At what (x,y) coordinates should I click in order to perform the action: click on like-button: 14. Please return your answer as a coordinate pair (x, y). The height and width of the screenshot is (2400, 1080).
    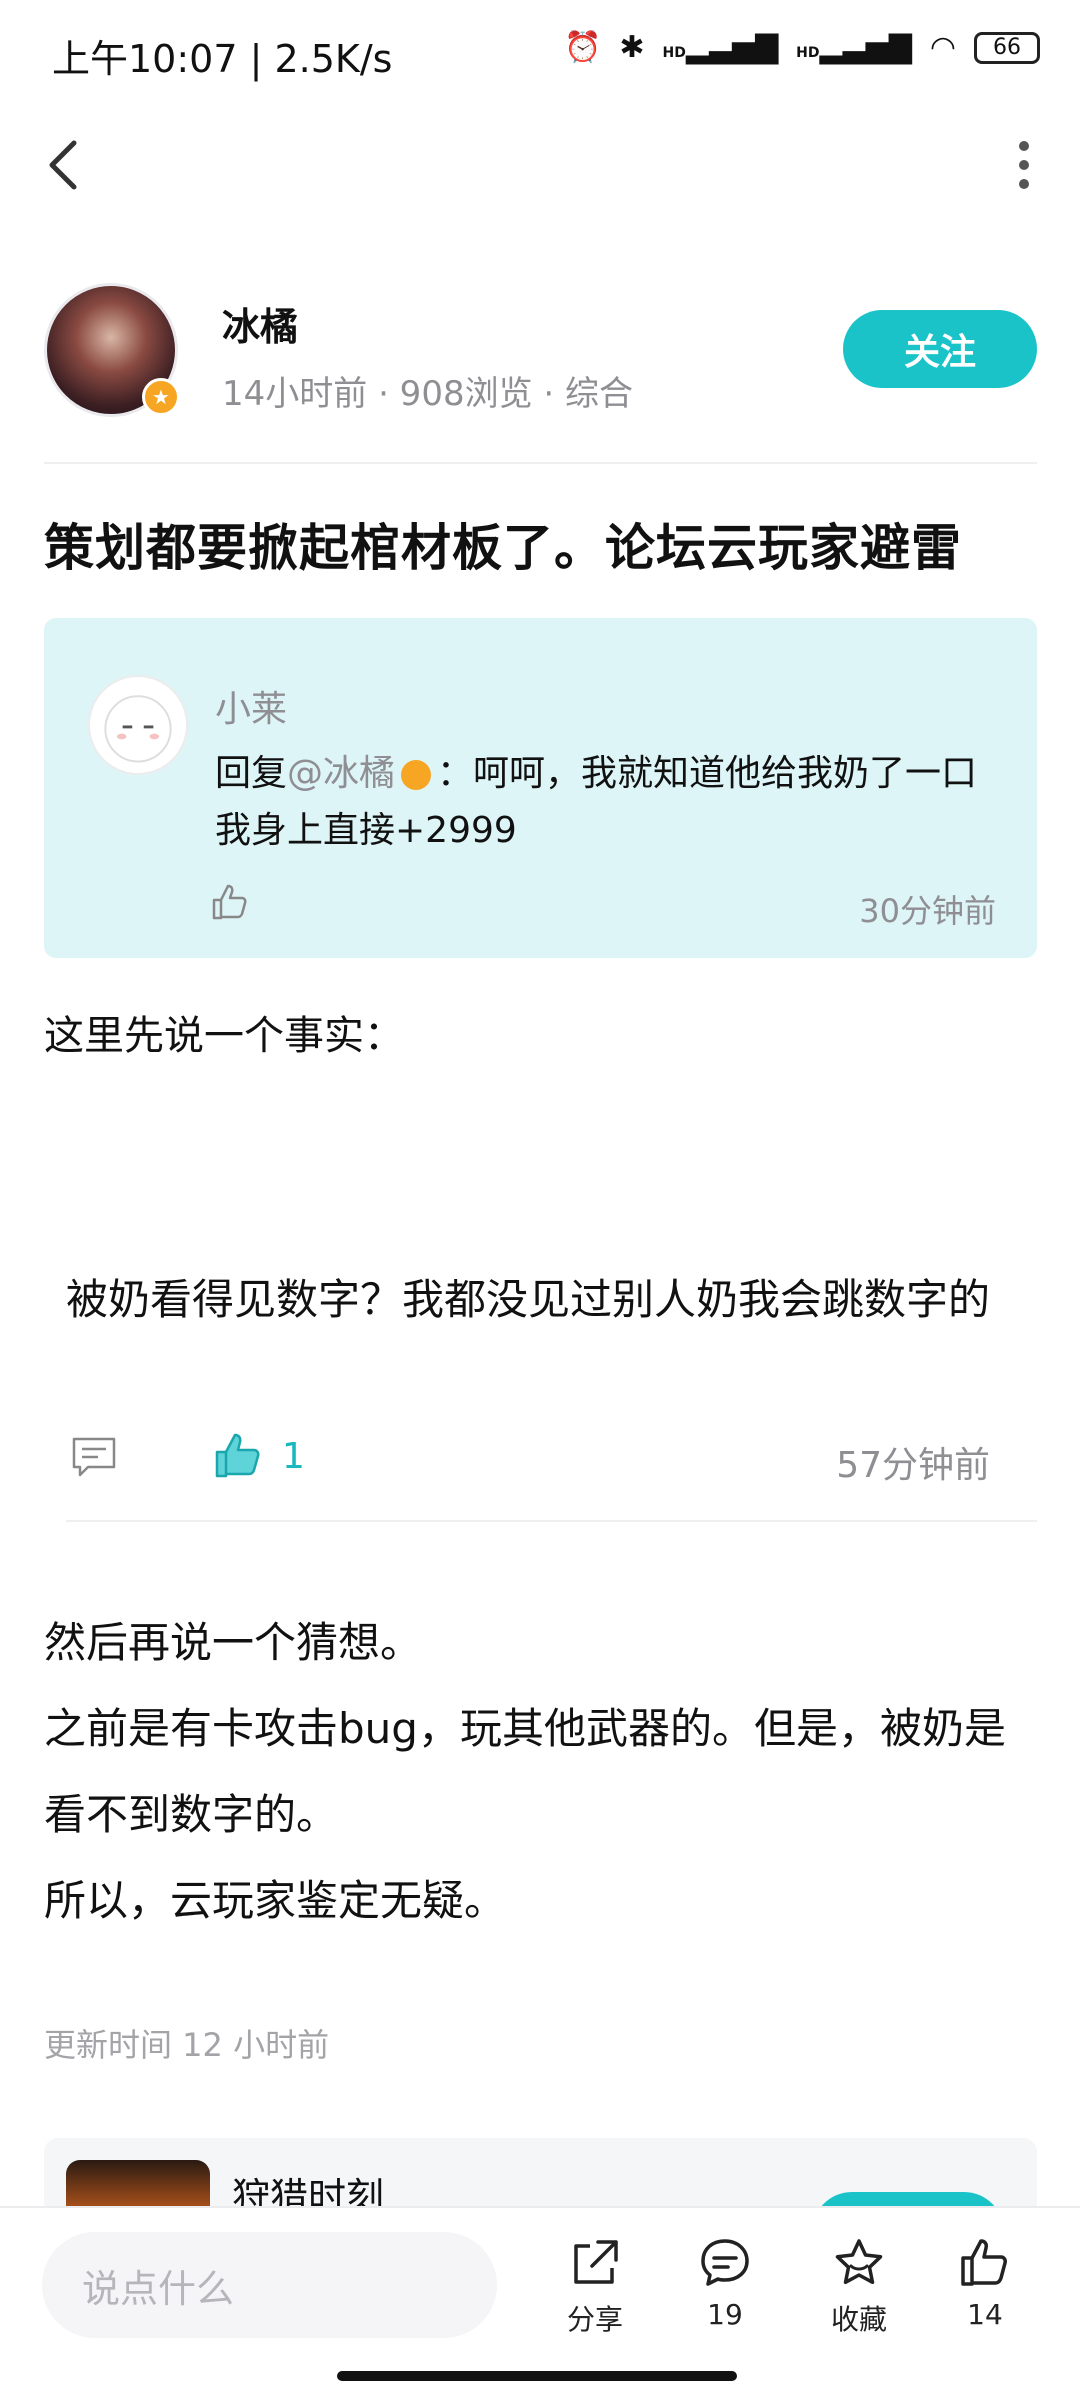
    Looking at the image, I should click on (985, 2283).